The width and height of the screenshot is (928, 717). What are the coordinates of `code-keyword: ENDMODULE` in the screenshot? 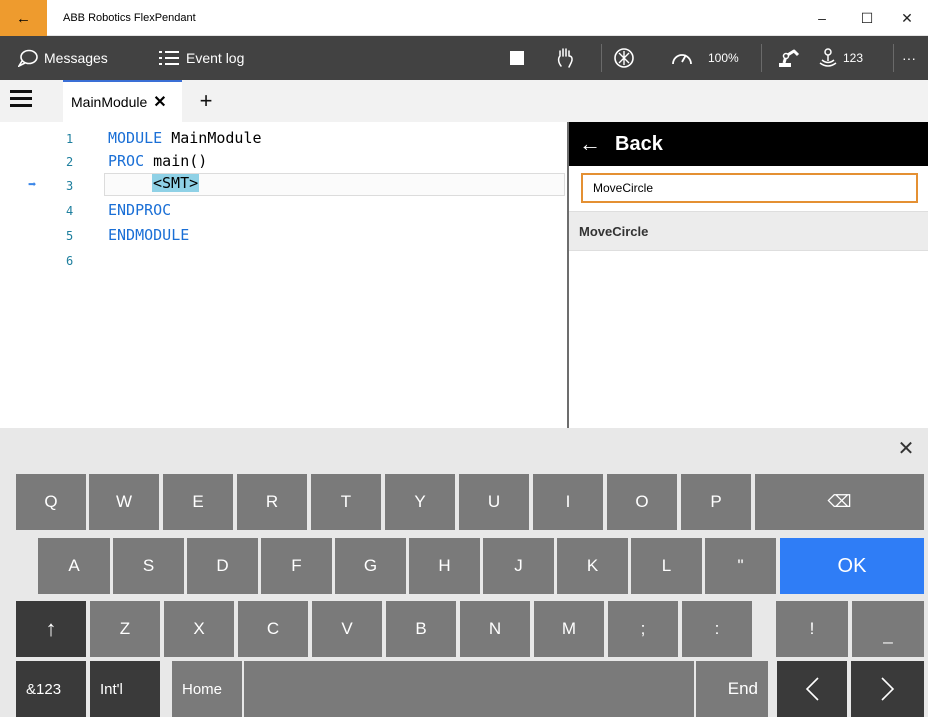 It's located at (149, 235).